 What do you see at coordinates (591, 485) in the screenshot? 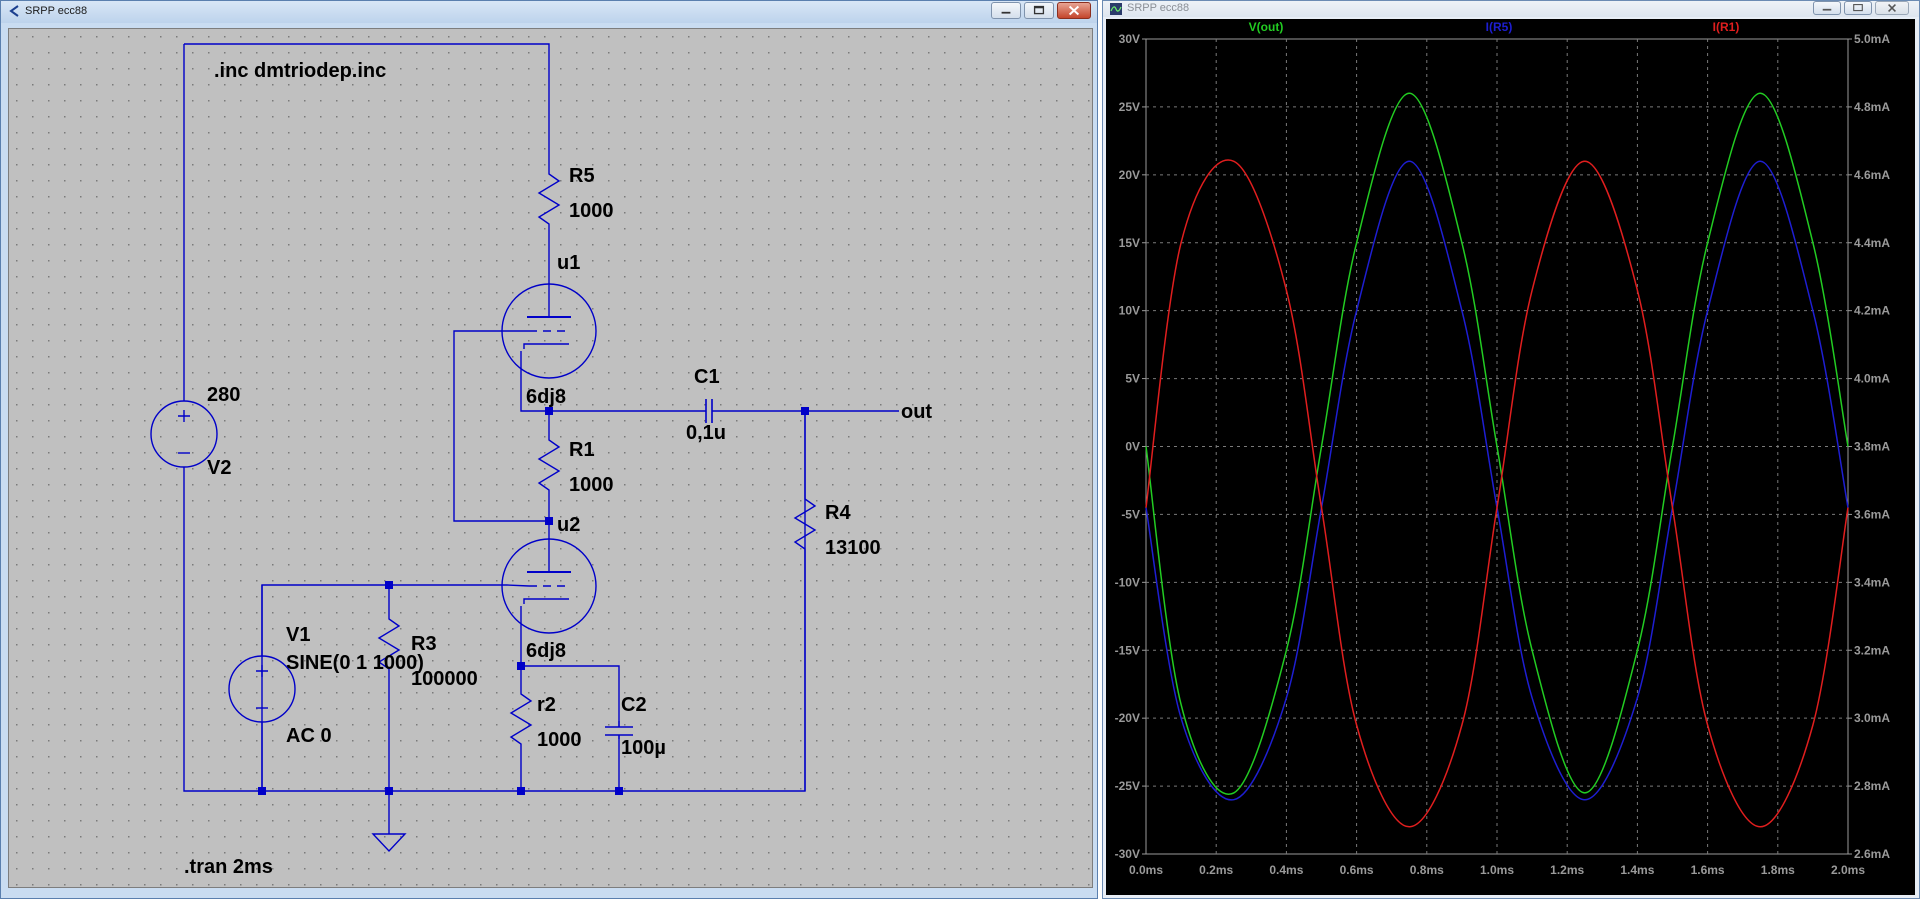
I see `r1-value: 1000` at bounding box center [591, 485].